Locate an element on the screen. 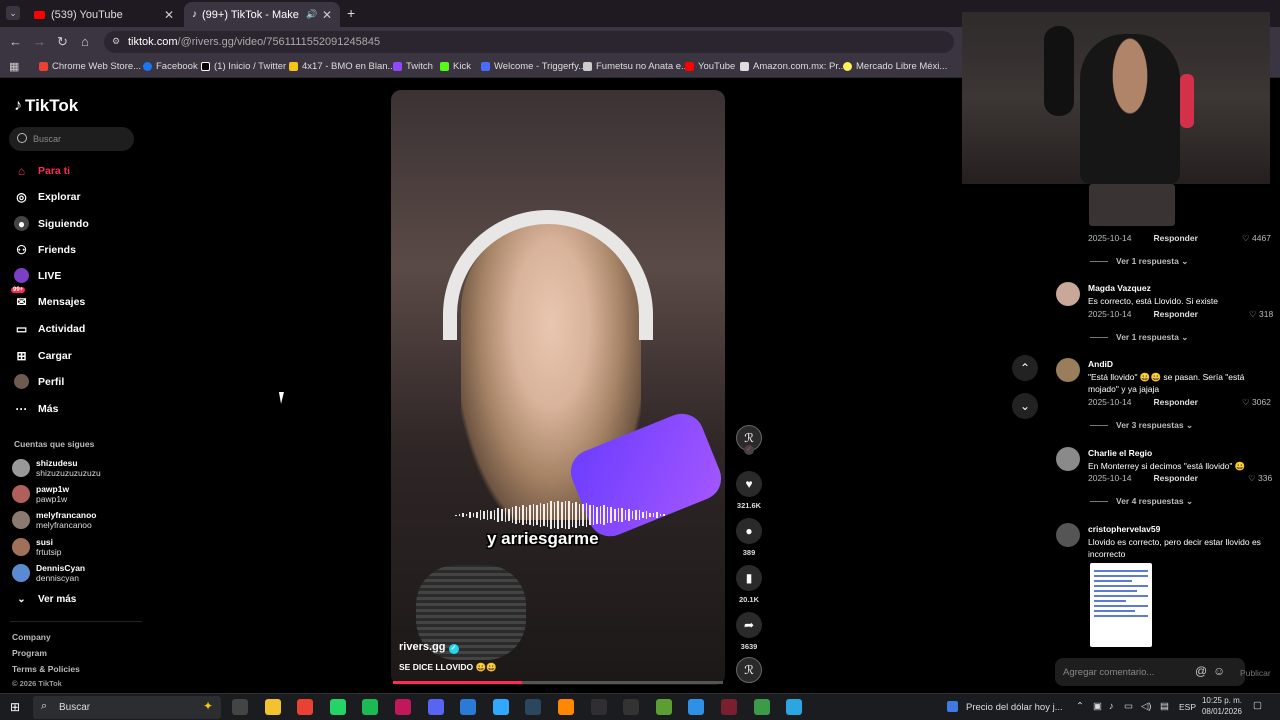 This screenshot has height=720, width=1280. tab-search-icon: ⌄ is located at coordinates (13, 13).